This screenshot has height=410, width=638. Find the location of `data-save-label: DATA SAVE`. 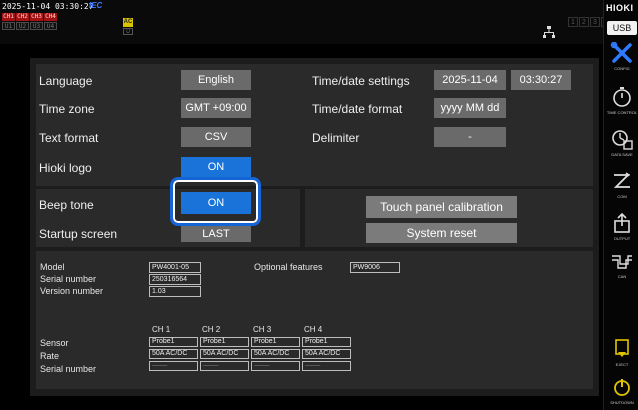

data-save-label: DATA SAVE is located at coordinates (622, 154).